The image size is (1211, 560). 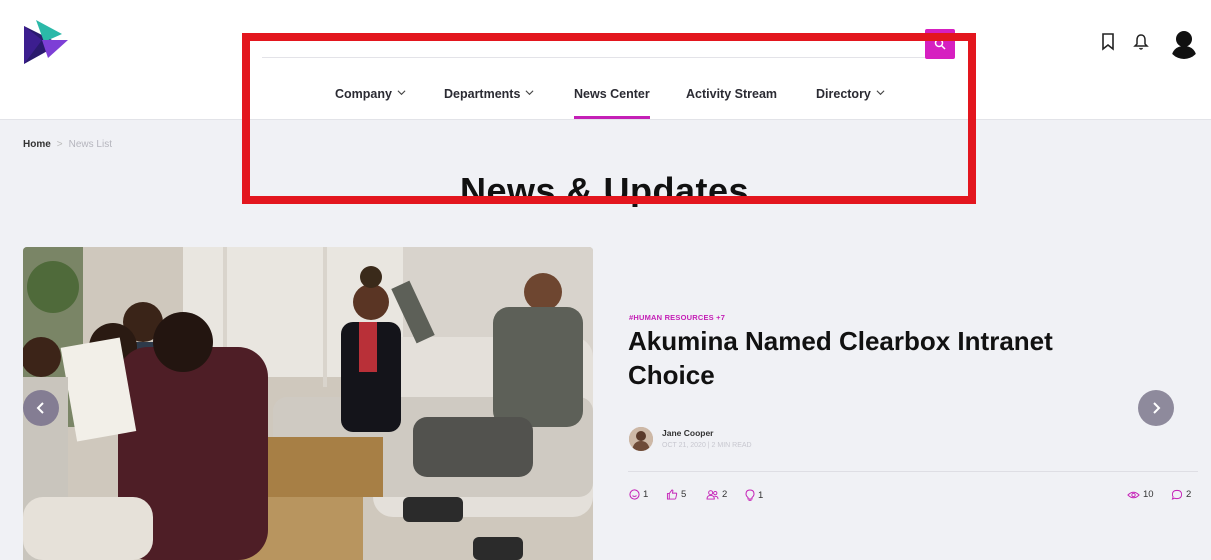 What do you see at coordinates (878, 358) in the screenshot?
I see `article-title: Akumina Named Clearbox Intranet Choice` at bounding box center [878, 358].